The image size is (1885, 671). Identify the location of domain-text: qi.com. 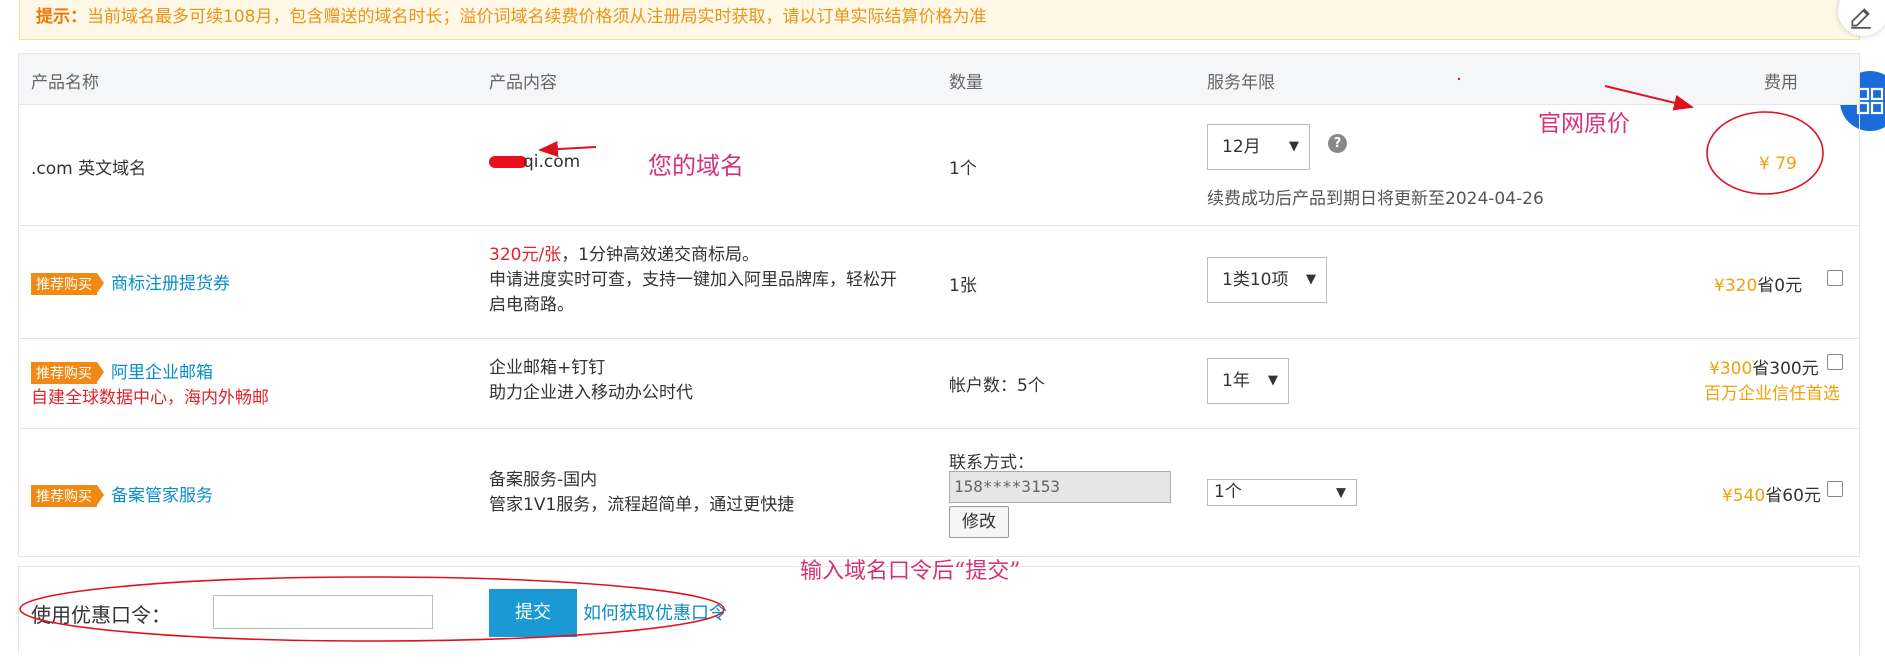
(552, 162).